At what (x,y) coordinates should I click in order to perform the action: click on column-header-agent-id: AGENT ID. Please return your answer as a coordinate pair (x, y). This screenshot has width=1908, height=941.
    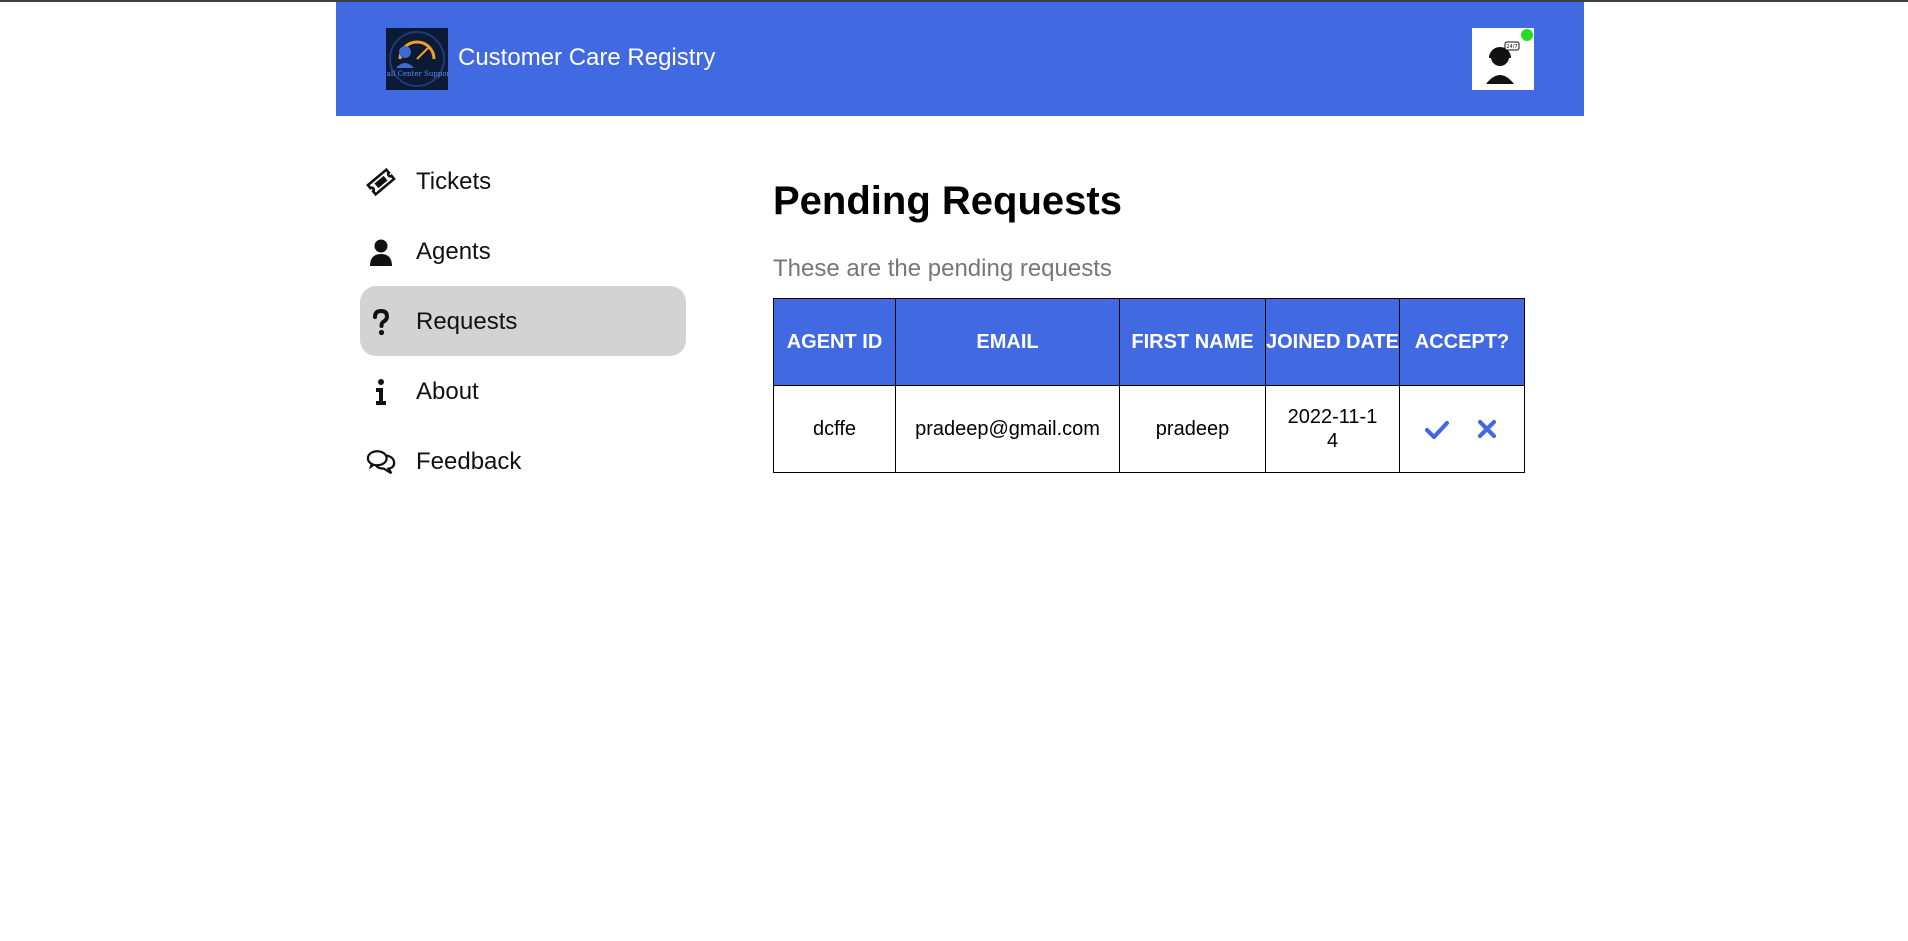
    Looking at the image, I should click on (834, 342).